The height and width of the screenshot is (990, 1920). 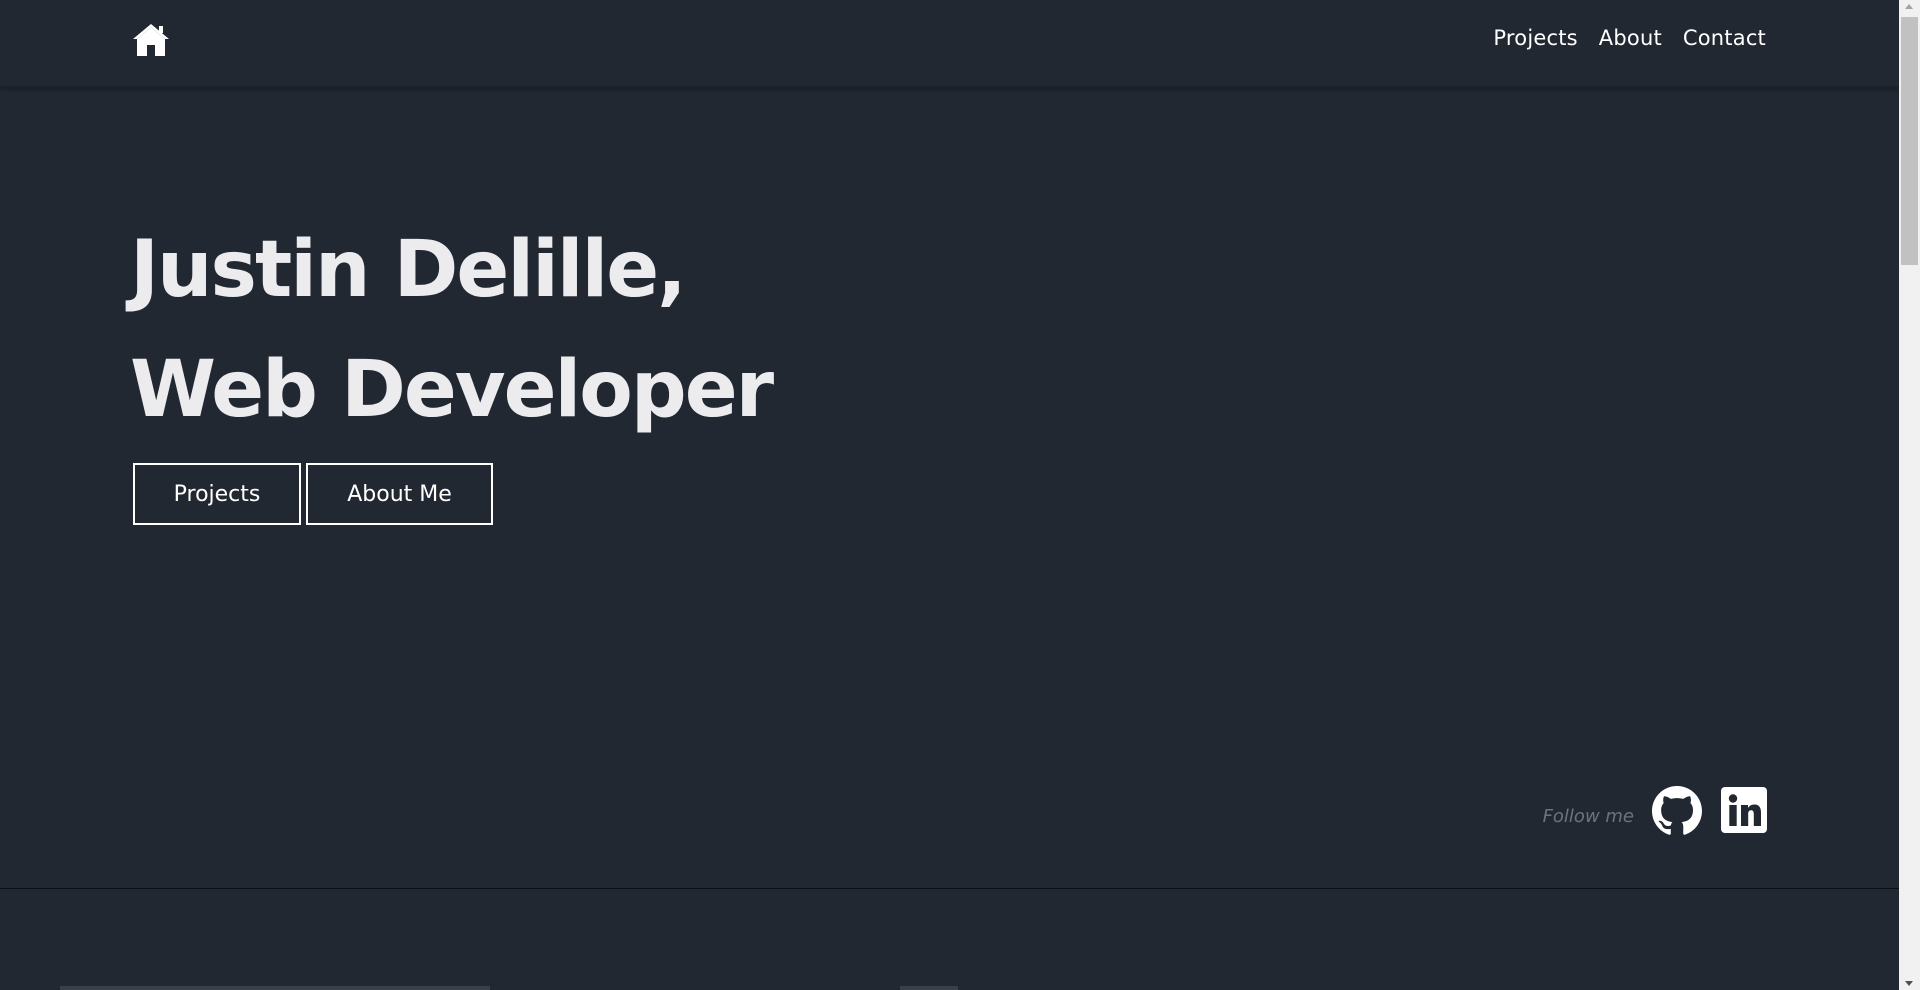 I want to click on site-header: Projects About Contact, so click(x=949, y=44).